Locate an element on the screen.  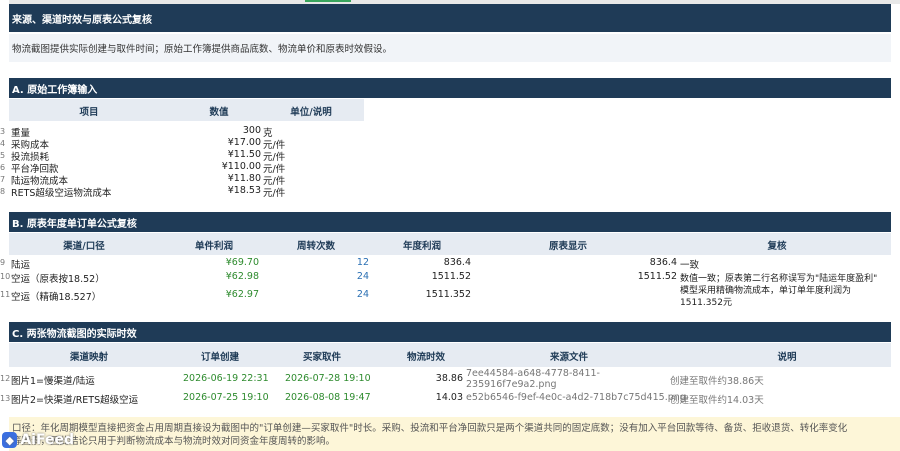
table-row: 投流损耗 ¥11.50 元/件 is located at coordinates (450, 156).